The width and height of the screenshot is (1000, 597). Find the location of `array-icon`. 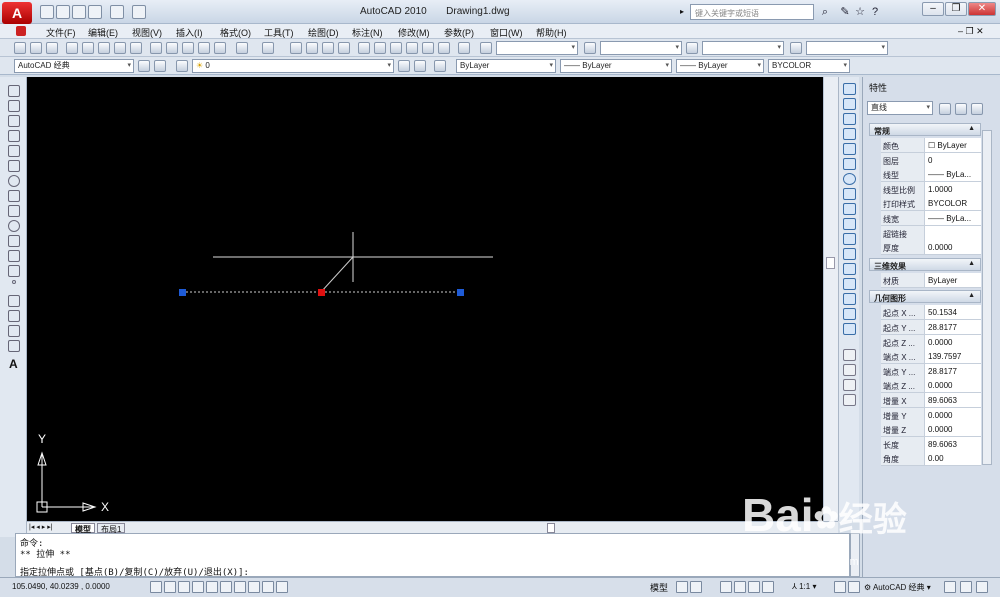

array-icon is located at coordinates (849, 149).